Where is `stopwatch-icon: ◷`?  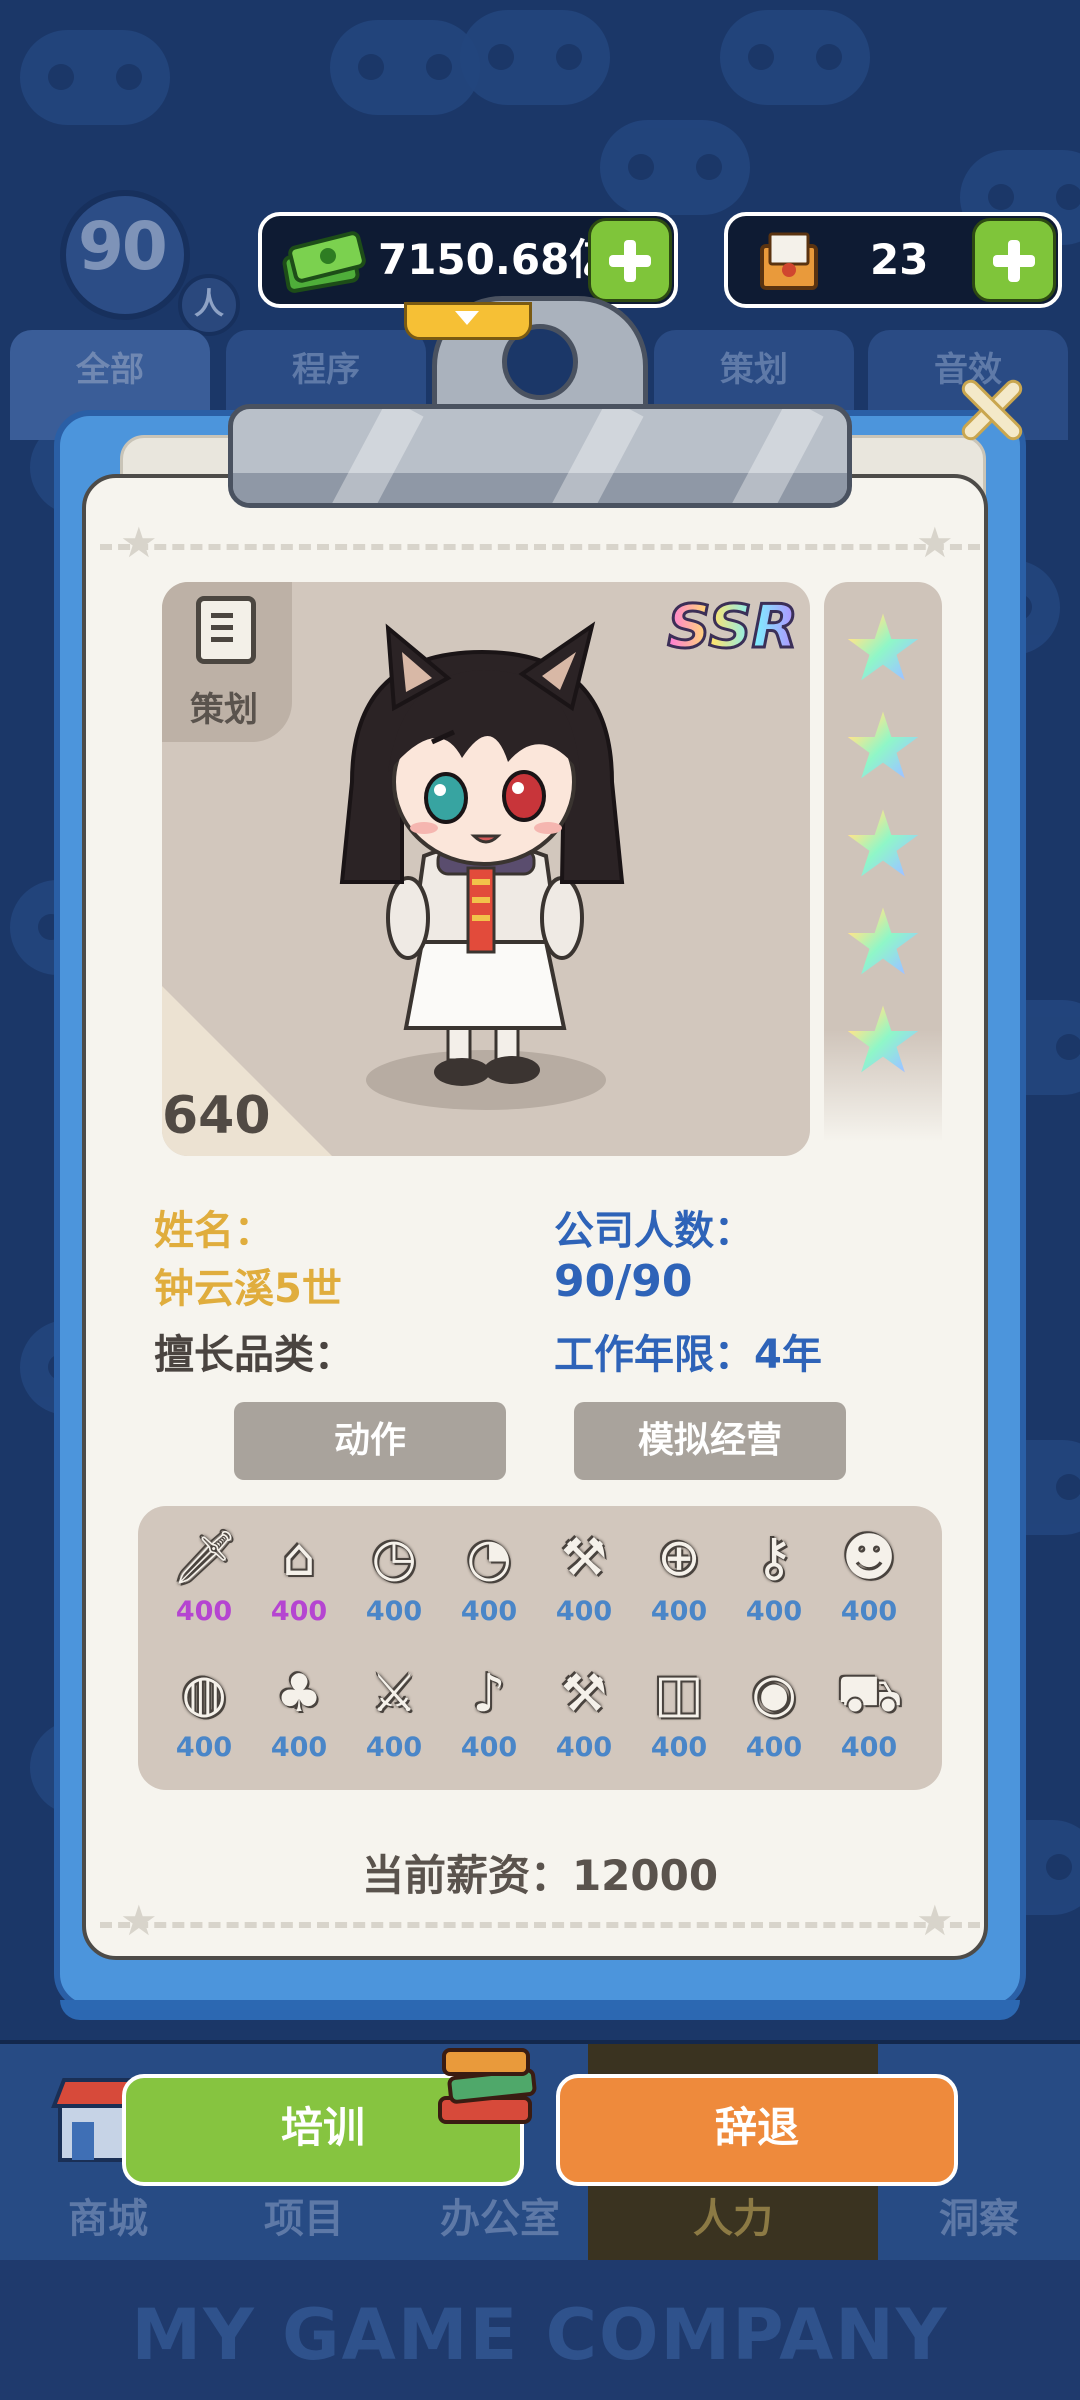 stopwatch-icon: ◷ is located at coordinates (394, 1558).